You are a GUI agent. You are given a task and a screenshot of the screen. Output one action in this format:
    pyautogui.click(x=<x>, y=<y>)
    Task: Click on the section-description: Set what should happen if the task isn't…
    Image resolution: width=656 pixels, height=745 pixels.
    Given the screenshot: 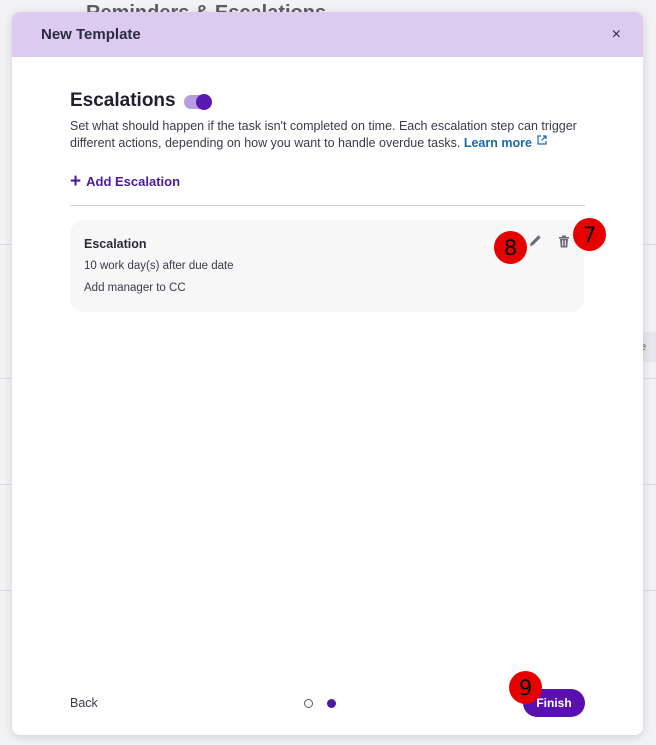 What is the action you would take?
    pyautogui.click(x=327, y=135)
    